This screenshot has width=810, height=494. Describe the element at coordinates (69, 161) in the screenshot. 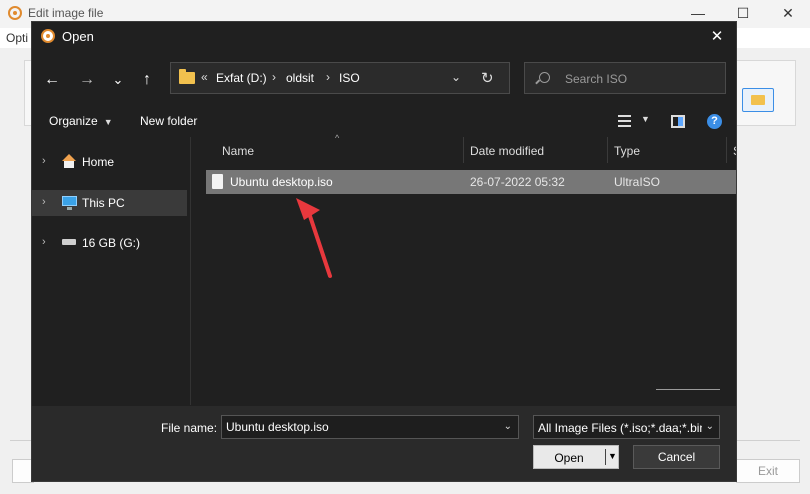

I see `home-icon` at that location.